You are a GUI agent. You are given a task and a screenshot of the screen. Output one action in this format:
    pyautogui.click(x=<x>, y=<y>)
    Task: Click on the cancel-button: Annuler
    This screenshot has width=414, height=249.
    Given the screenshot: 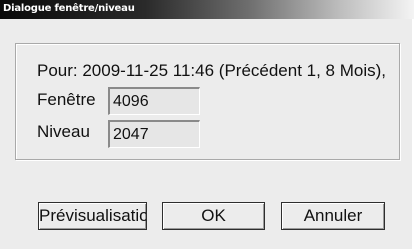 What is the action you would take?
    pyautogui.click(x=333, y=216)
    